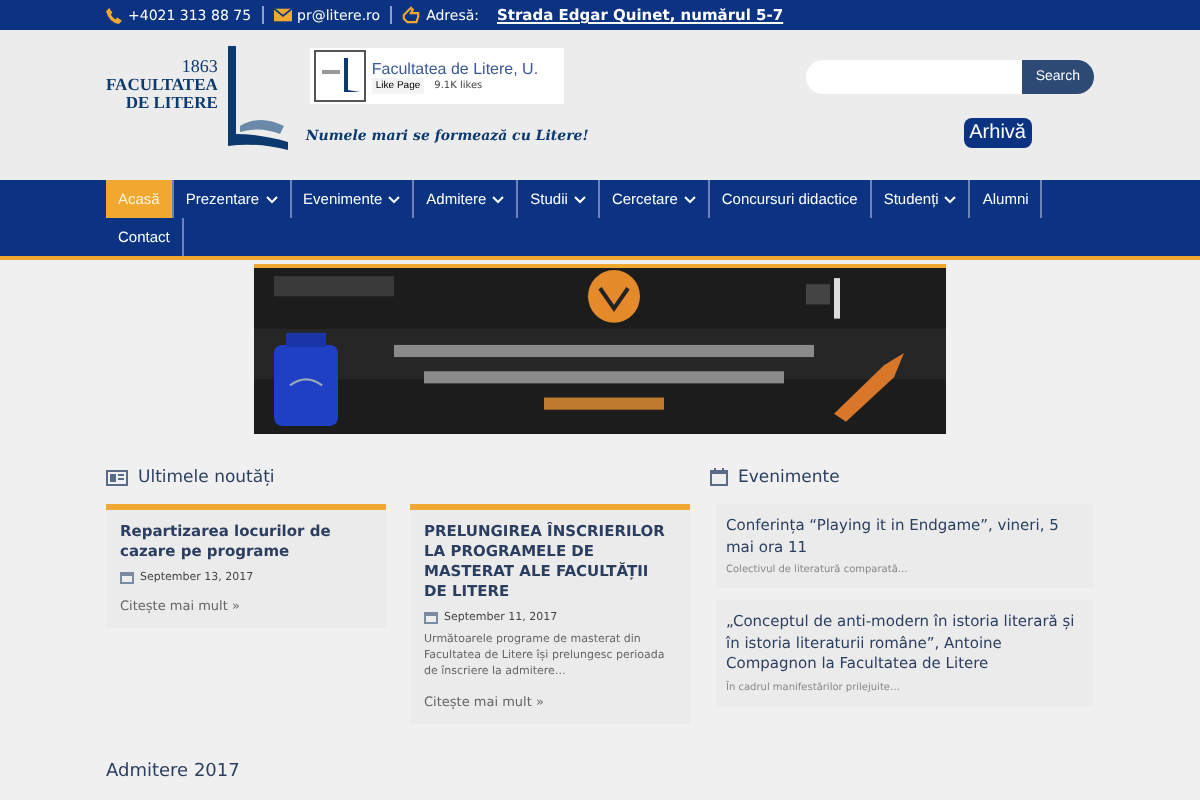 The width and height of the screenshot is (1200, 800). I want to click on newspaper-icon, so click(117, 477).